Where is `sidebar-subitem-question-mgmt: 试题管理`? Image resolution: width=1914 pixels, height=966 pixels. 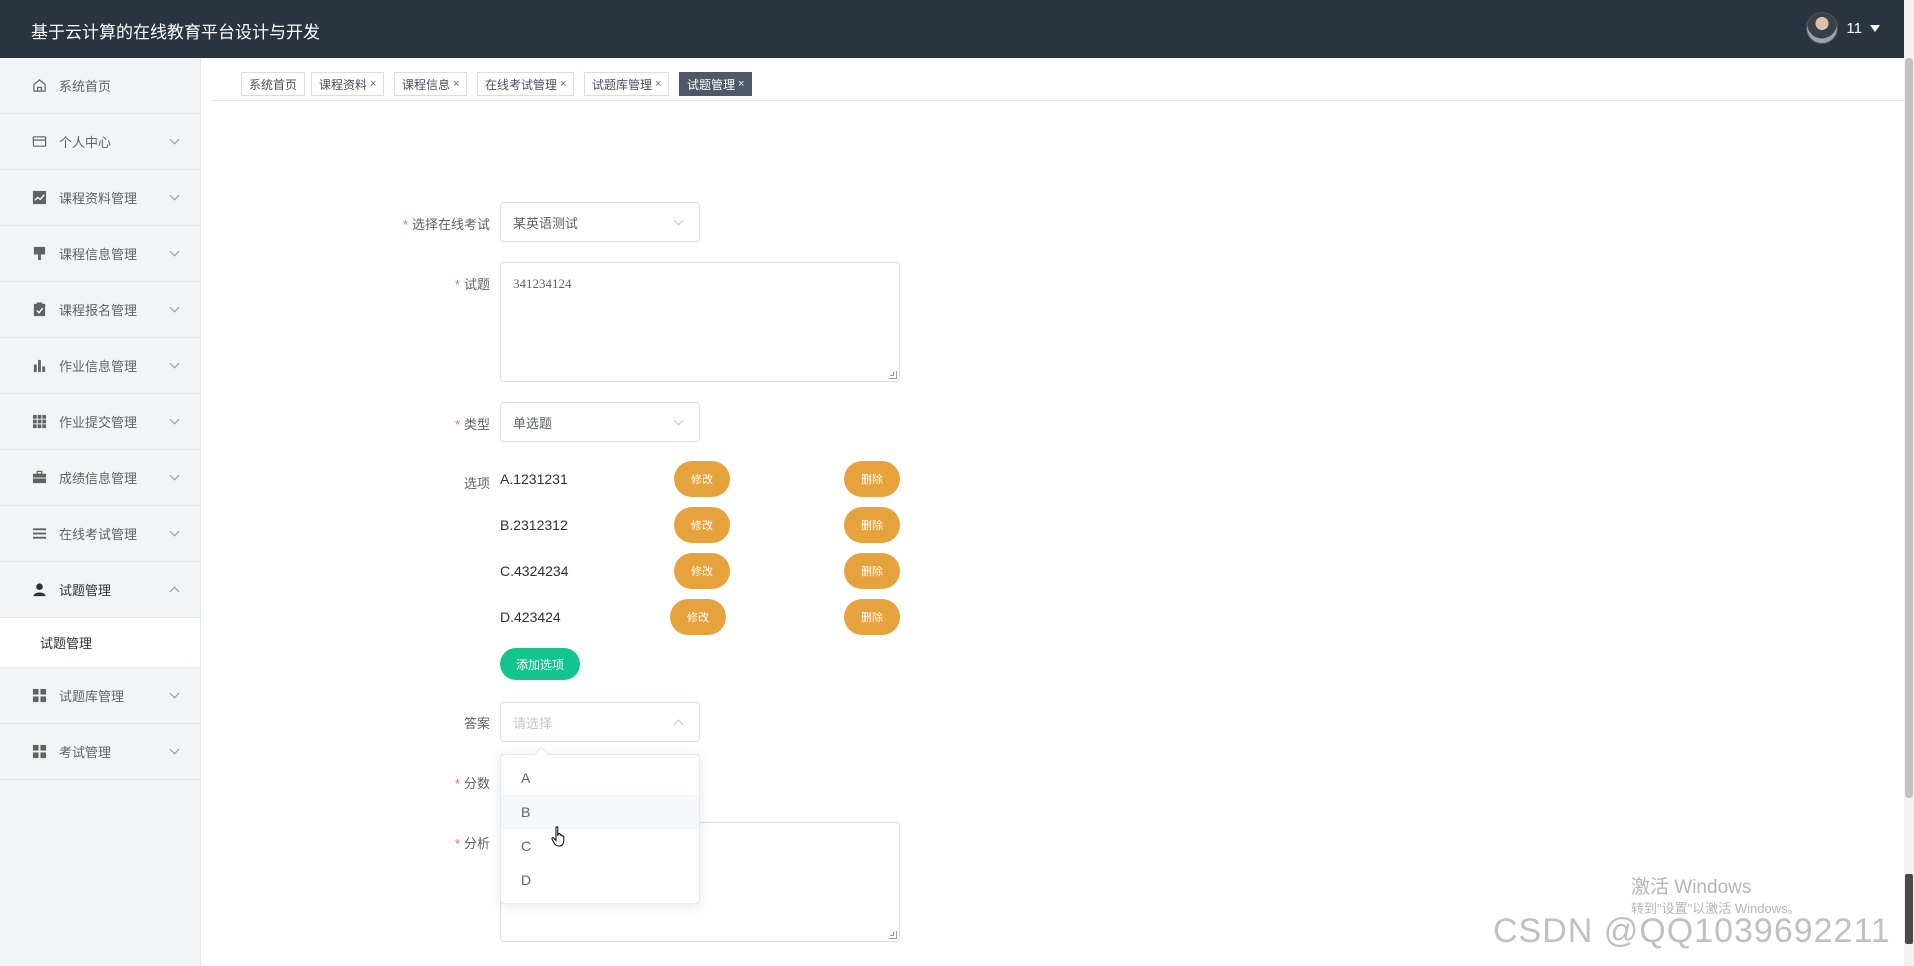
sidebar-subitem-question-mgmt: 试题管理 is located at coordinates (100, 643).